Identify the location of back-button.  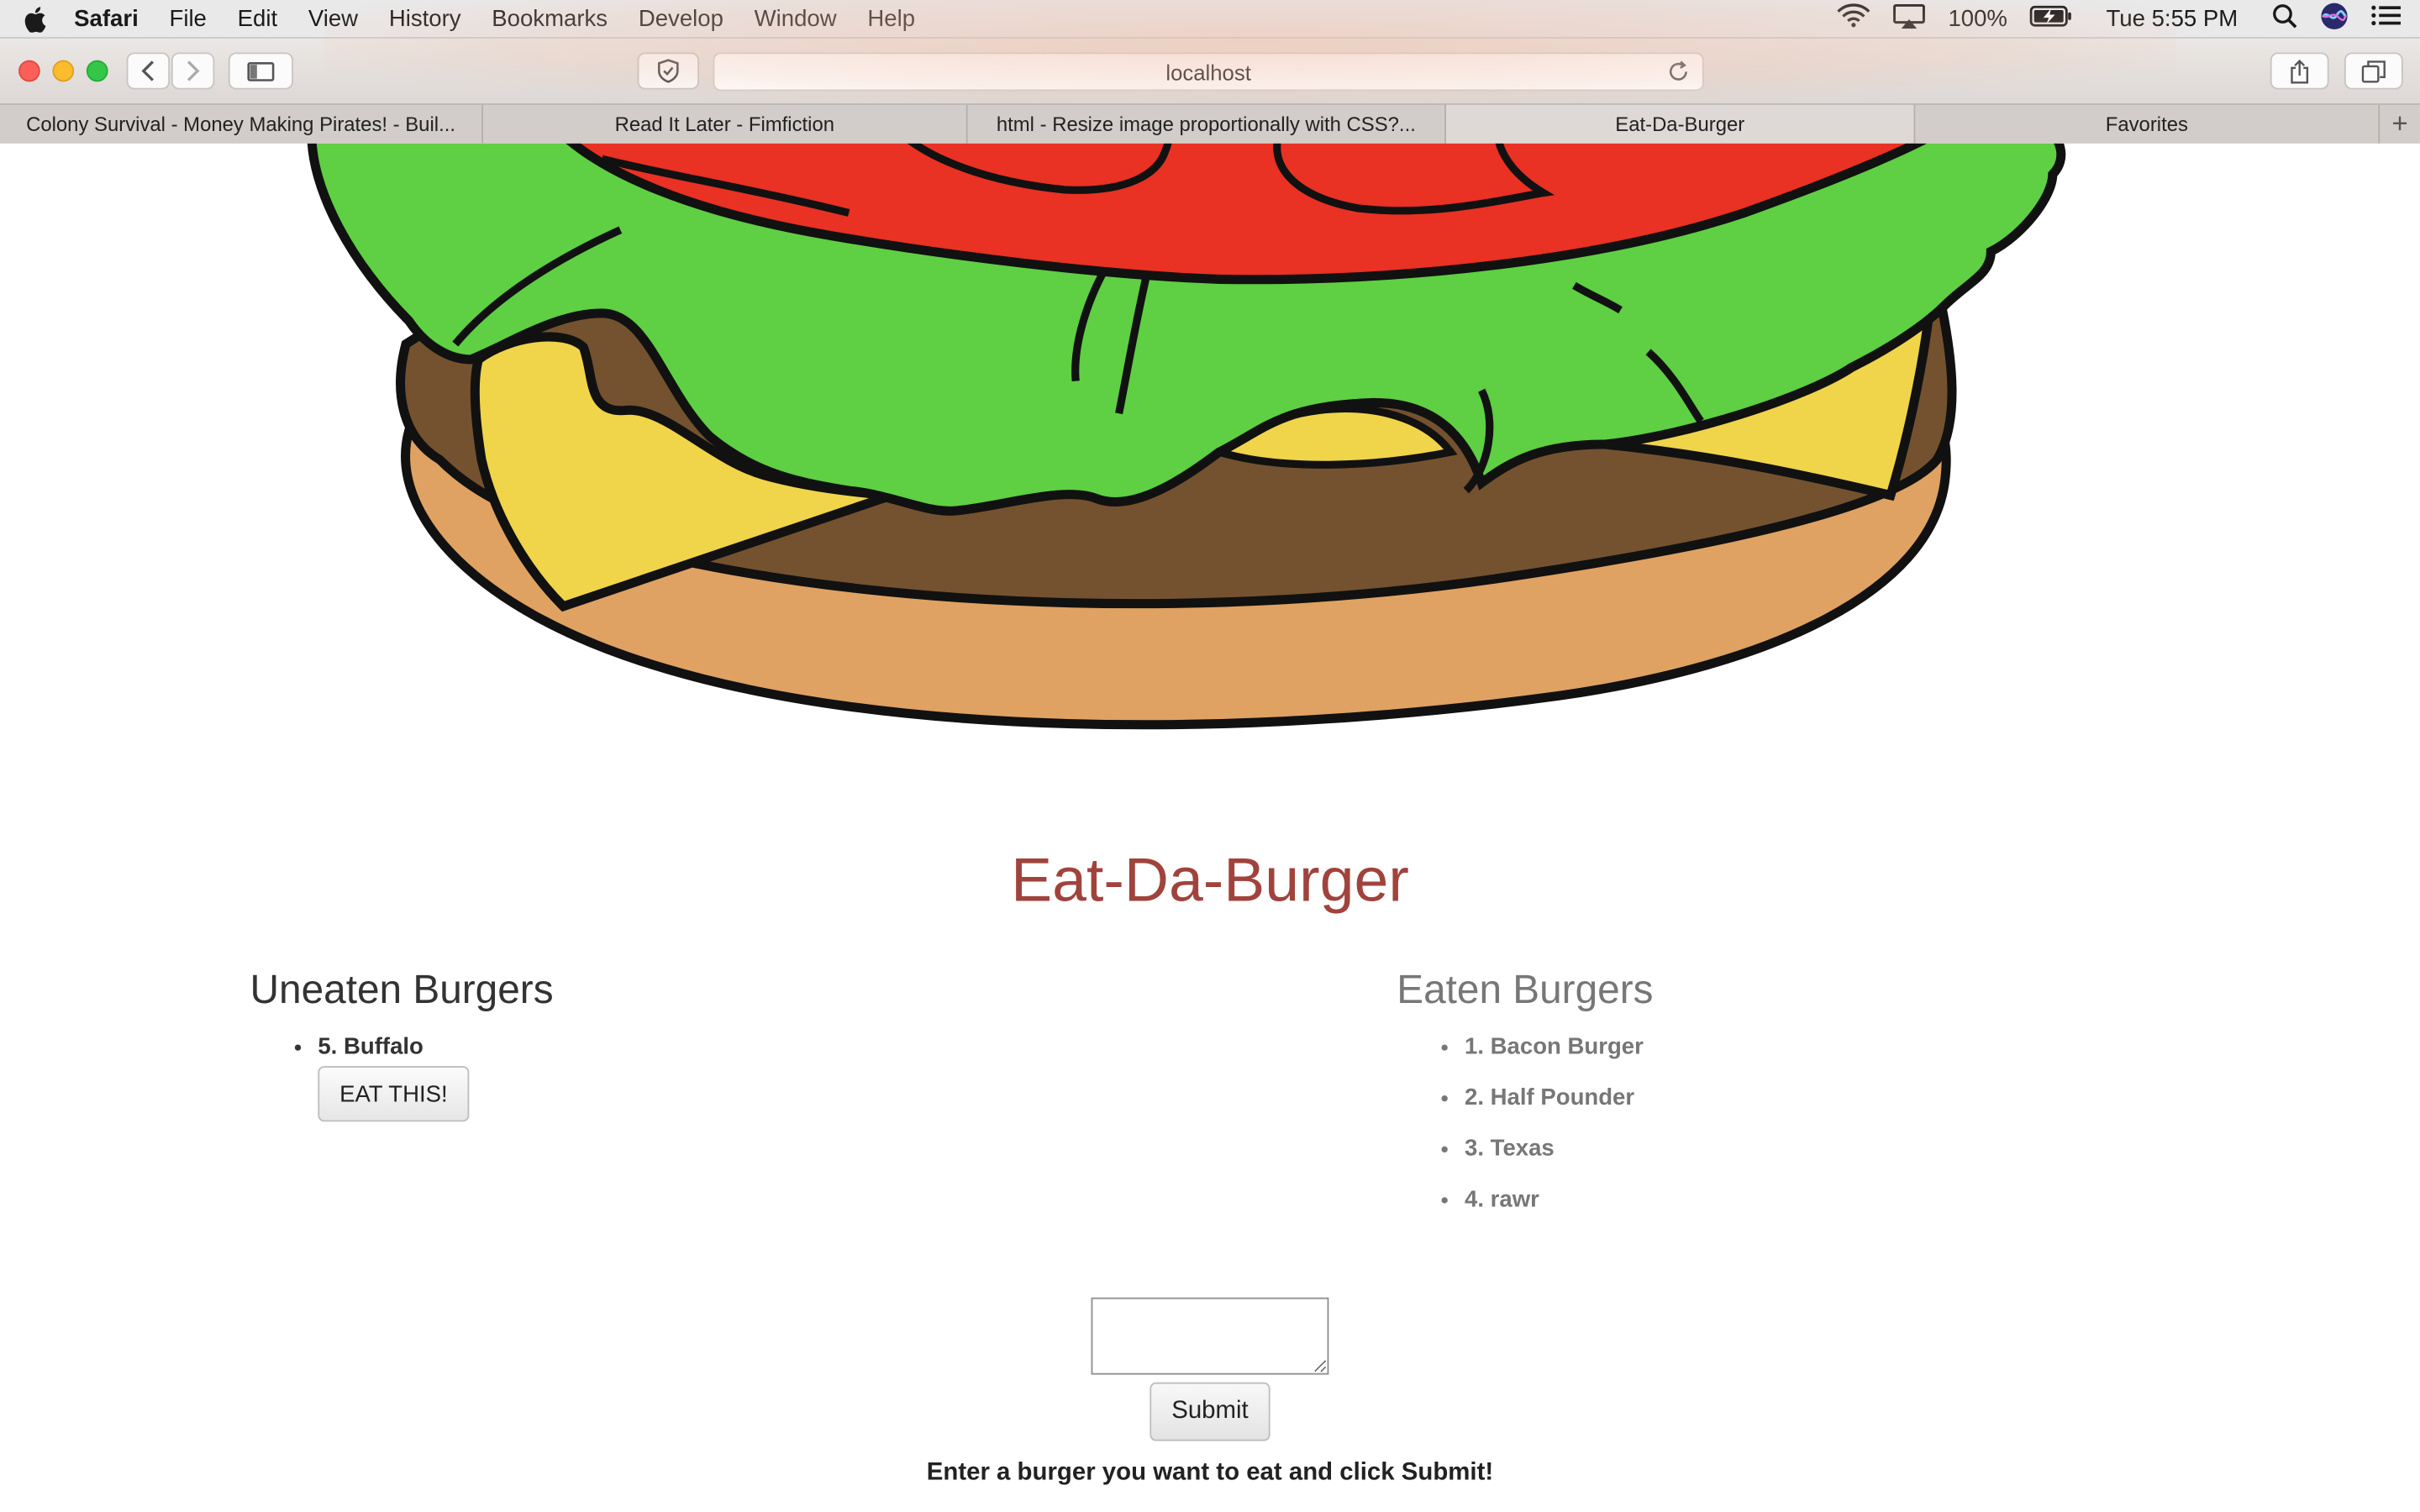
(148, 71).